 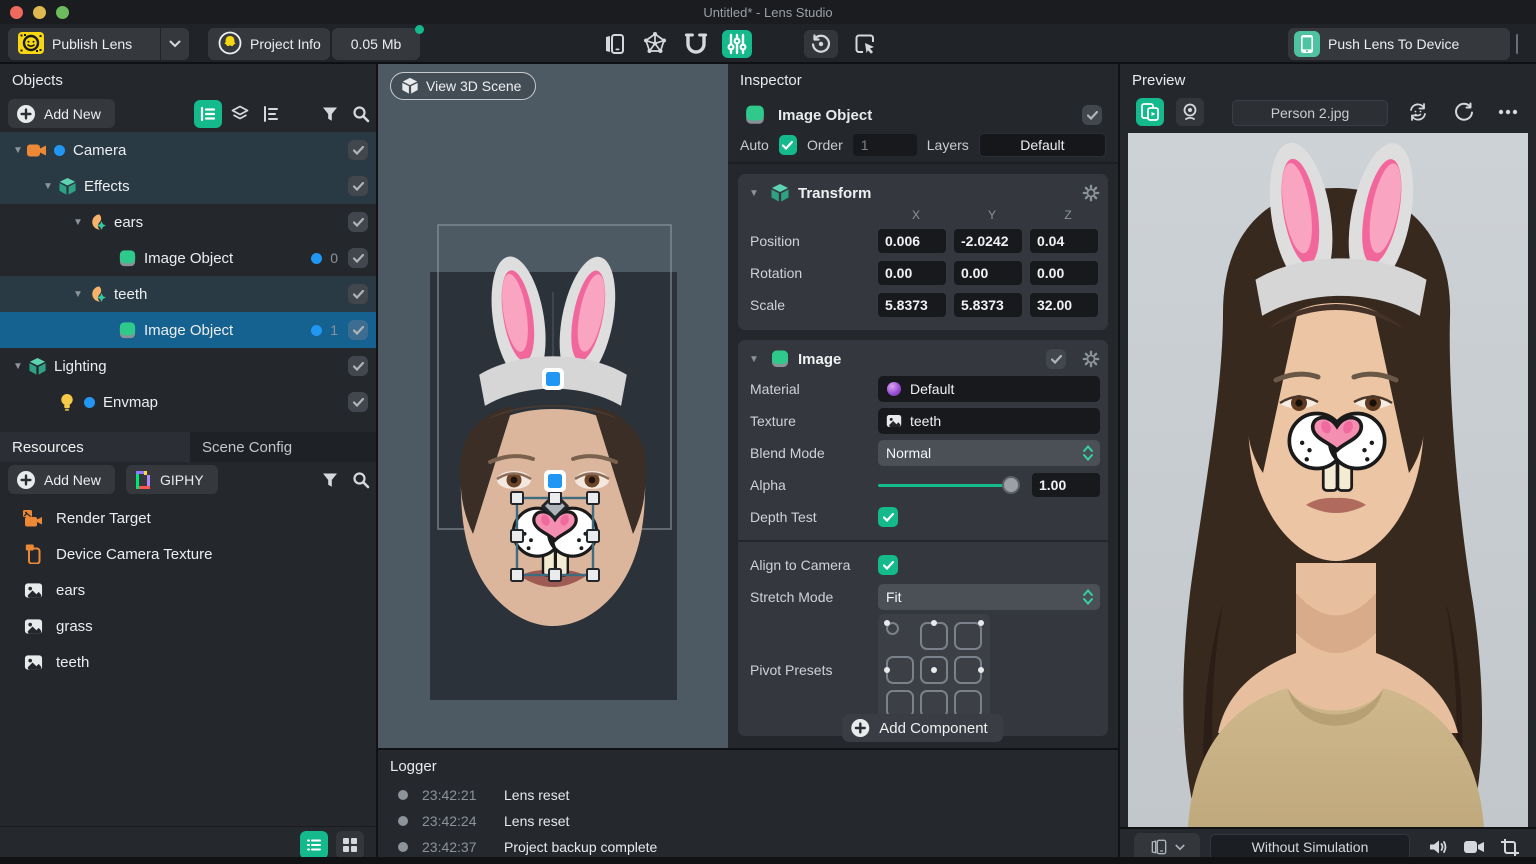 What do you see at coordinates (1042, 145) in the screenshot?
I see `layers-select: Default` at bounding box center [1042, 145].